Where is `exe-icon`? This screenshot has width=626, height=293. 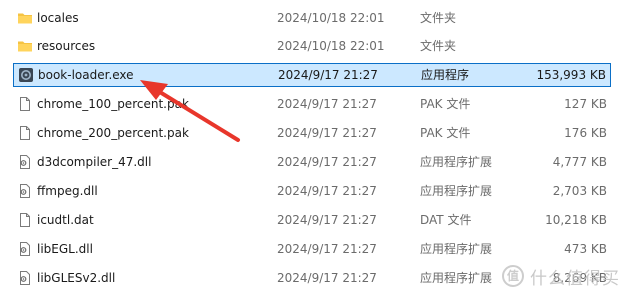
exe-icon is located at coordinates (26, 75).